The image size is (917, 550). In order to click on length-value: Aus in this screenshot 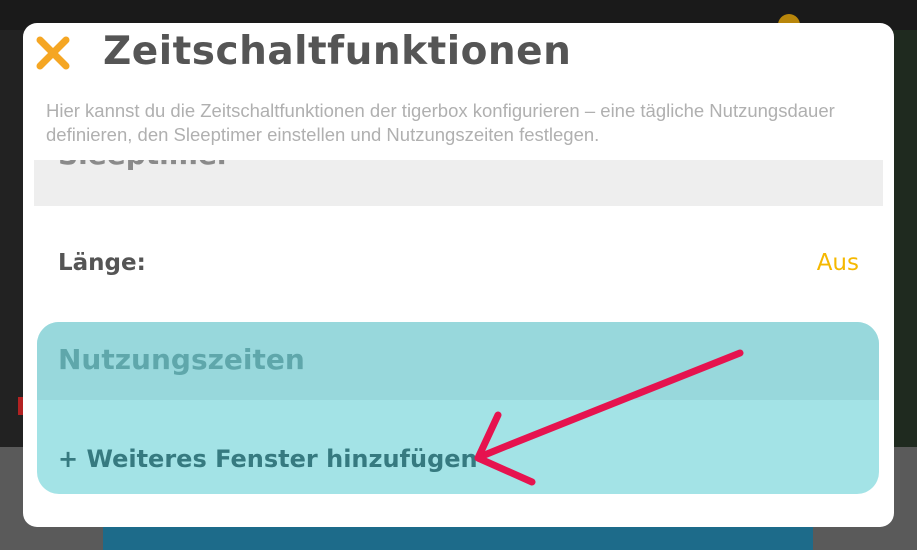, I will do `click(838, 263)`.